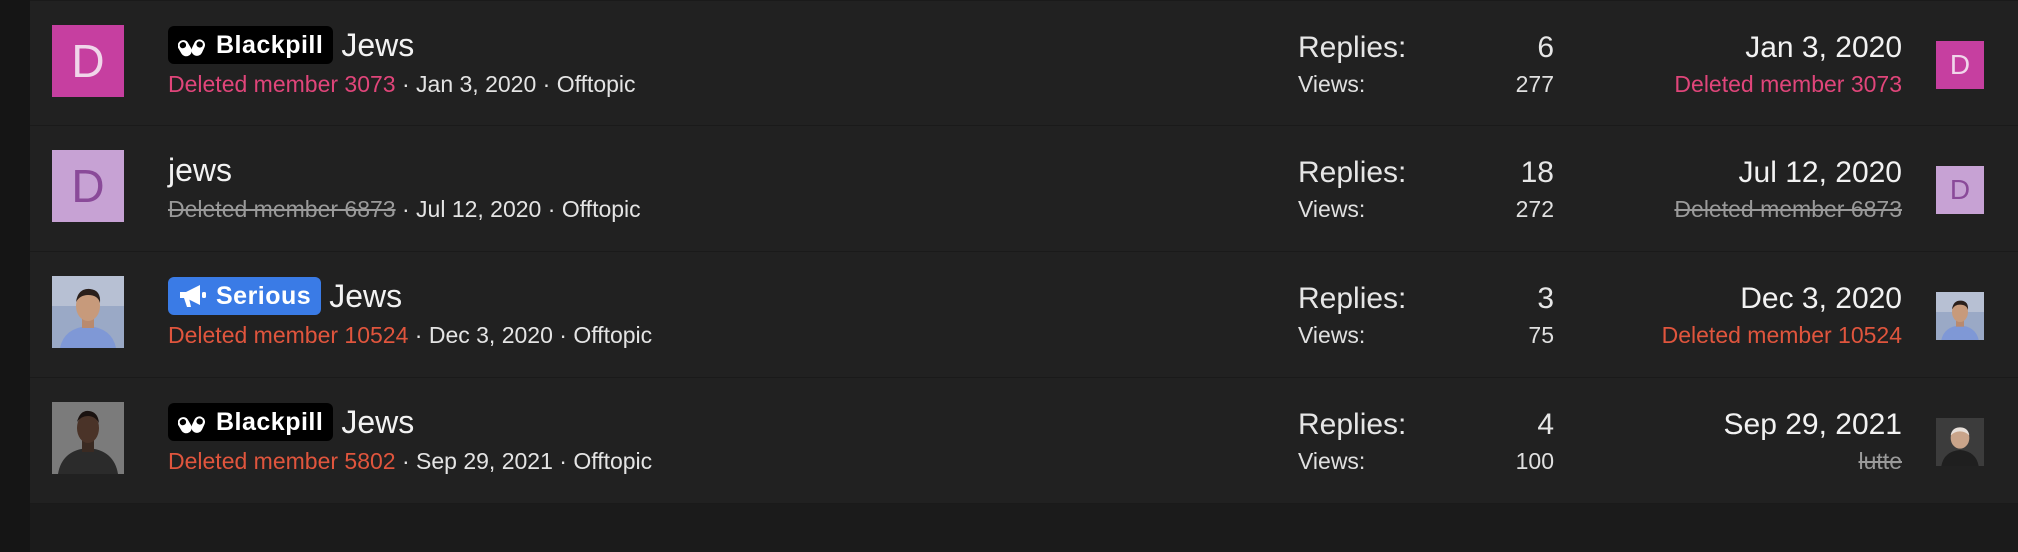 This screenshot has height=552, width=2018. I want to click on author-link: Deleted member 10524, so click(288, 335).